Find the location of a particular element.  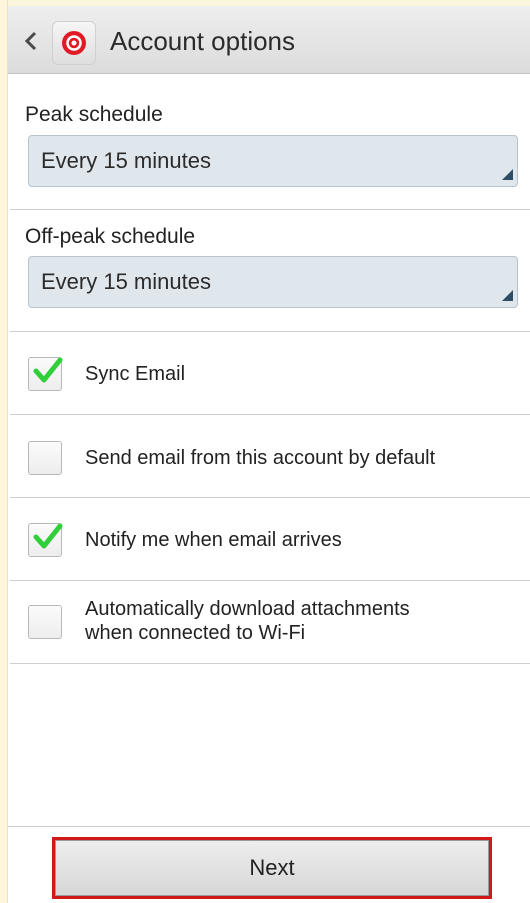

action-bar: Account options is located at coordinates (269, 40).